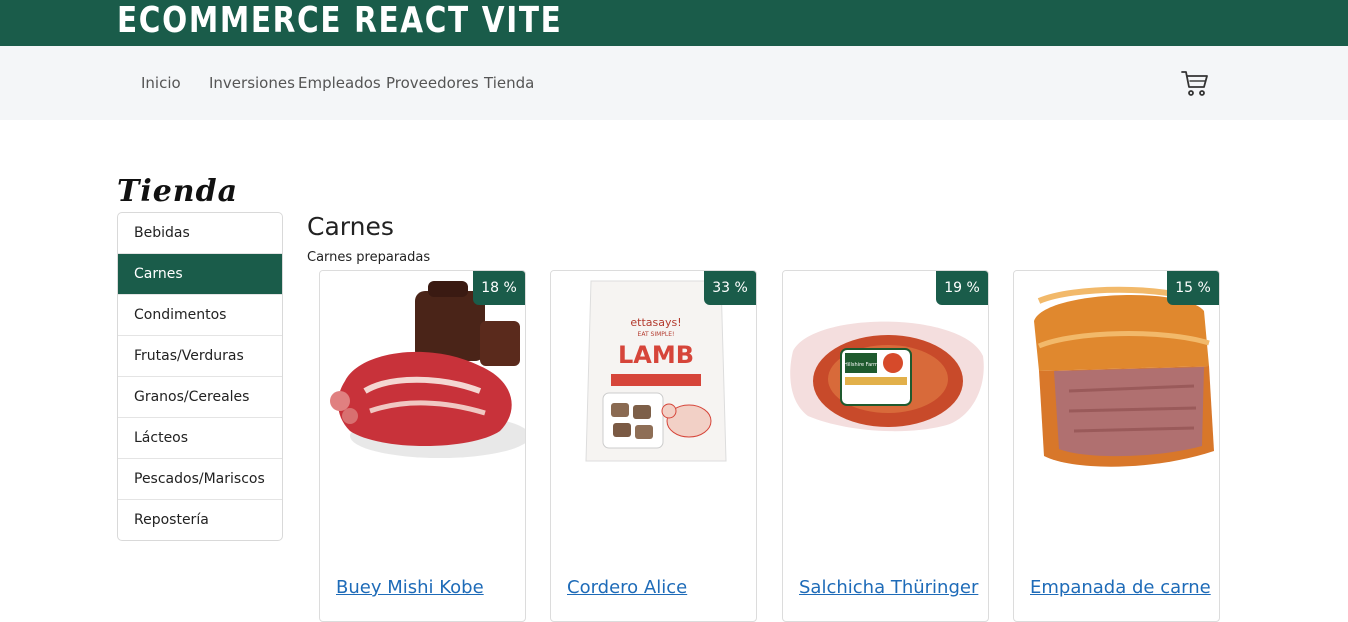 The height and width of the screenshot is (622, 1348). What do you see at coordinates (200, 478) in the screenshot?
I see `category-item-pescados-mariscos: Pescados/Mariscos` at bounding box center [200, 478].